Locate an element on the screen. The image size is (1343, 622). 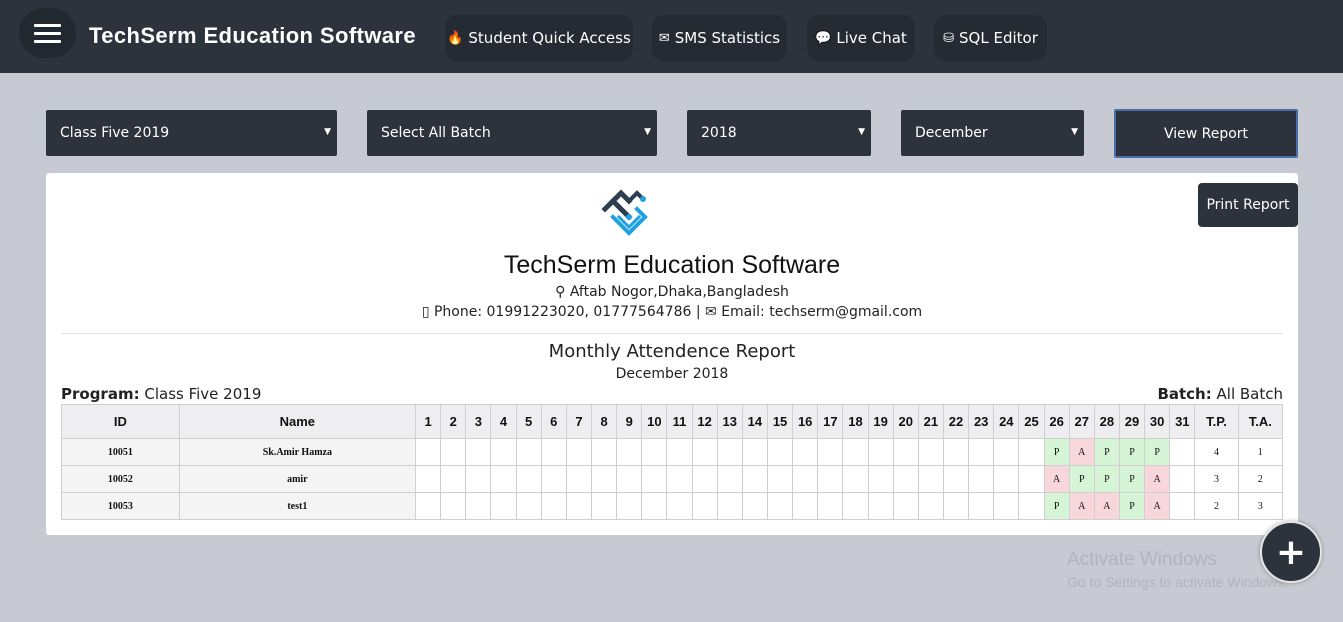
nav-student-quick-access: 🔥 Student Quick Access is located at coordinates (539, 38).